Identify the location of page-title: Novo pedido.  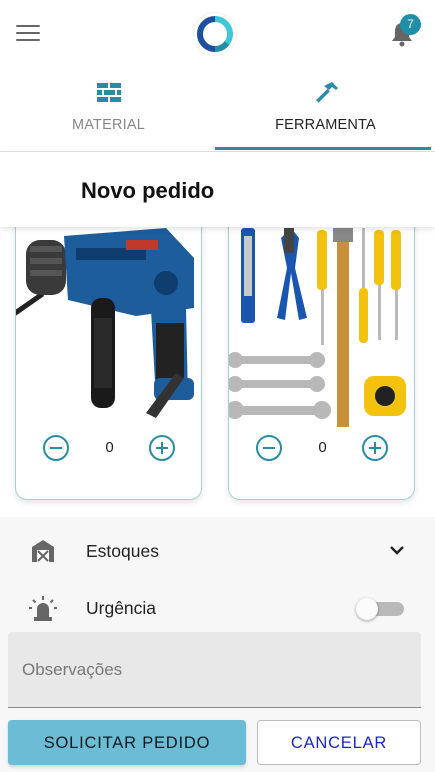
(148, 190).